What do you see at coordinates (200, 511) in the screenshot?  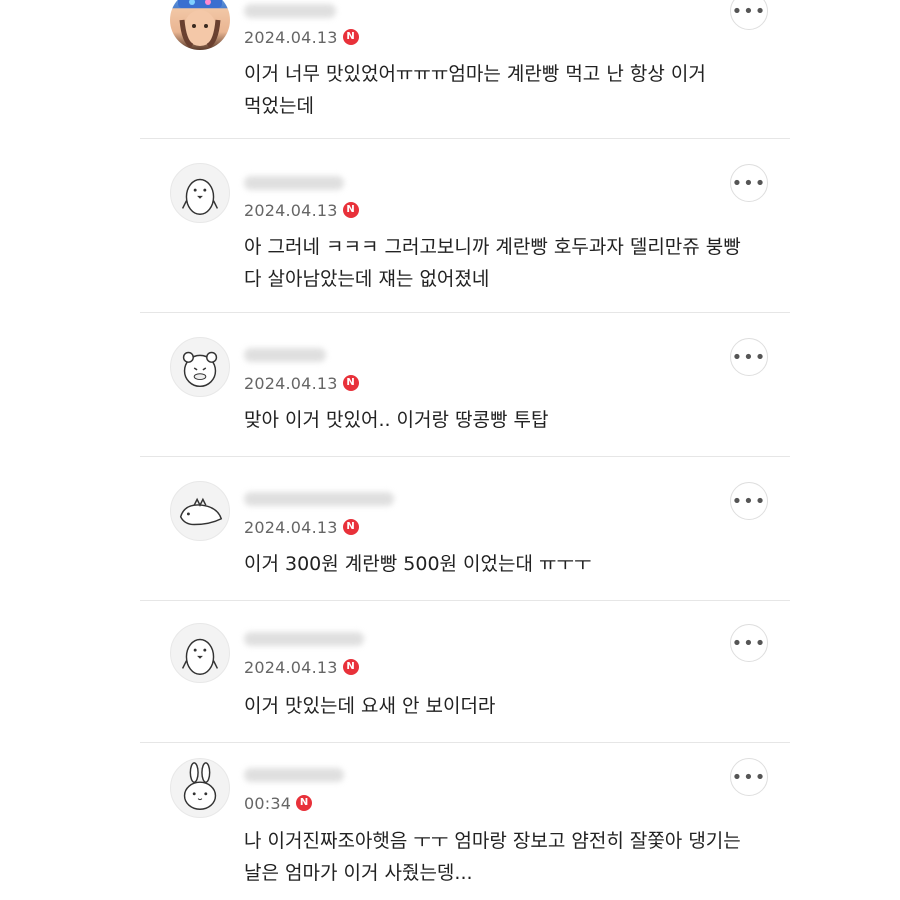 I see `dinosaur-avatar-icon` at bounding box center [200, 511].